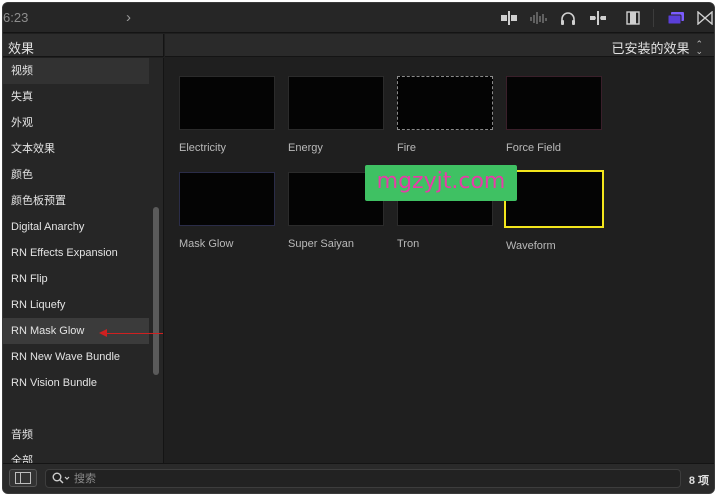  What do you see at coordinates (203, 148) in the screenshot?
I see `effect-label: Electricity` at bounding box center [203, 148].